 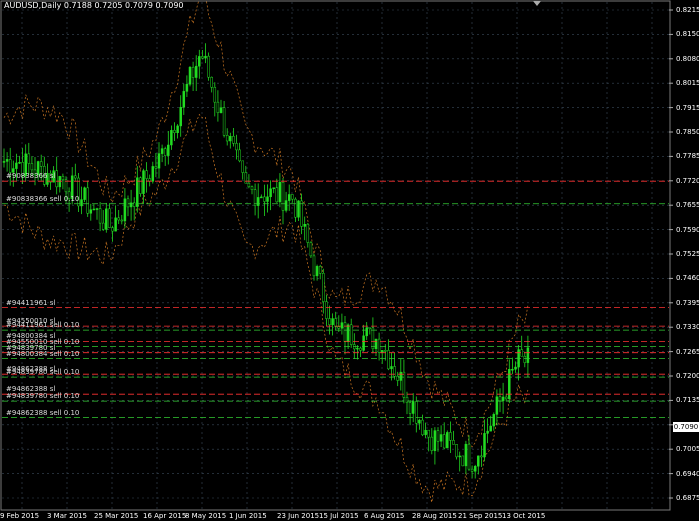 What do you see at coordinates (339, 516) in the screenshot?
I see `date-tick-label: 15 Jul 2015` at bounding box center [339, 516].